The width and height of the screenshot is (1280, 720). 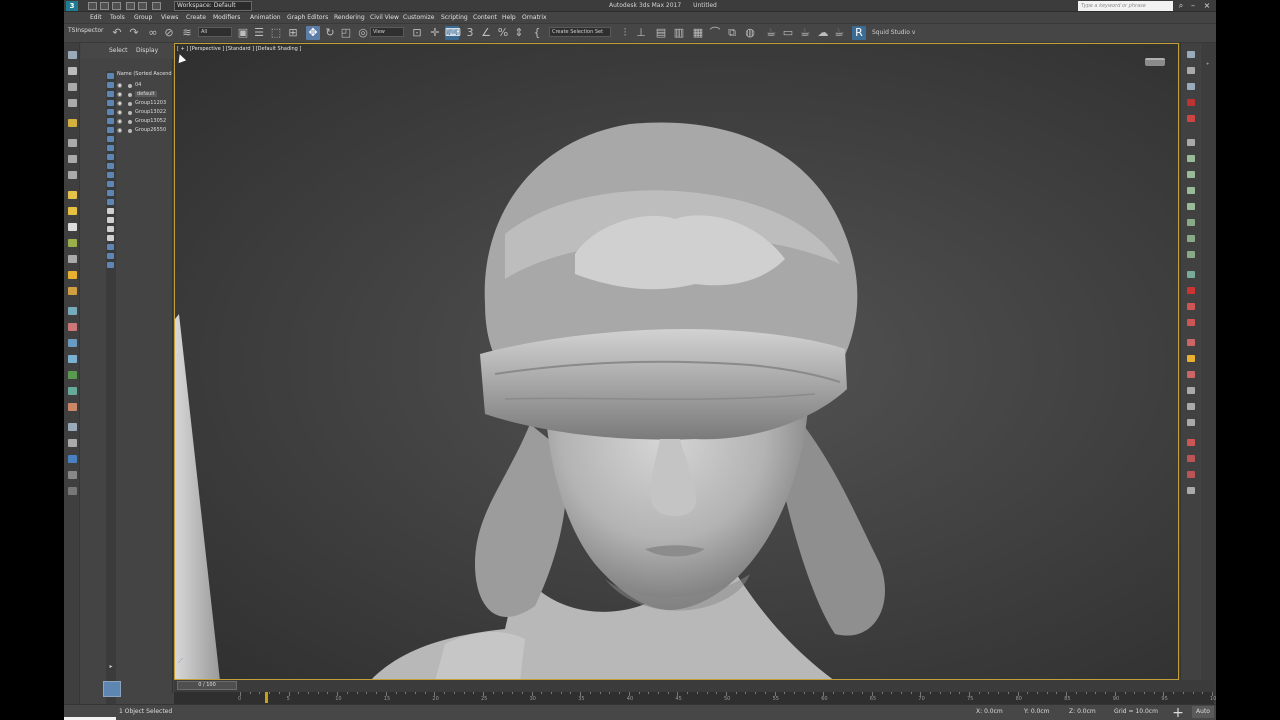 What do you see at coordinates (641, 33) in the screenshot?
I see `align-icon: ⊥` at bounding box center [641, 33].